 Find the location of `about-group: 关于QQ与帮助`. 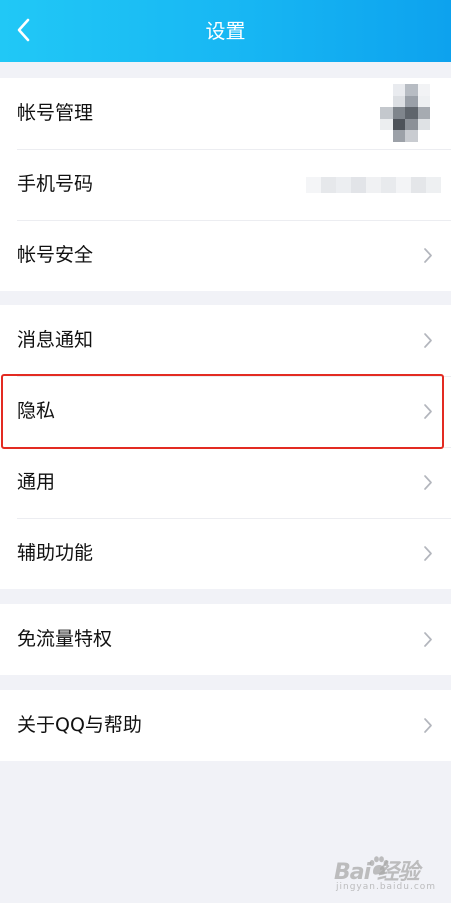

about-group: 关于QQ与帮助 is located at coordinates (225, 725).